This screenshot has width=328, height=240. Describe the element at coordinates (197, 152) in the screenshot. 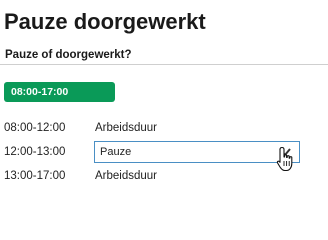

I see `break-type-select: Pauze` at that location.